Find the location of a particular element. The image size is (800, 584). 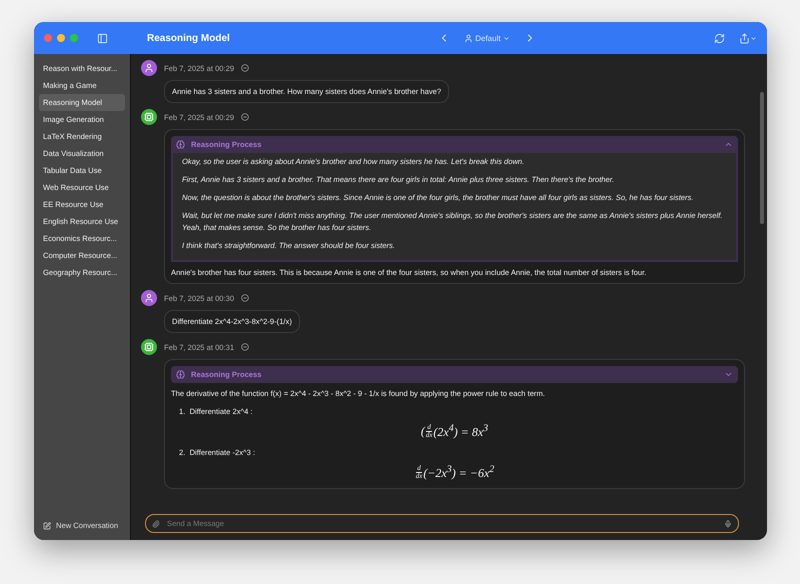

refresh-icon is located at coordinates (719, 38).